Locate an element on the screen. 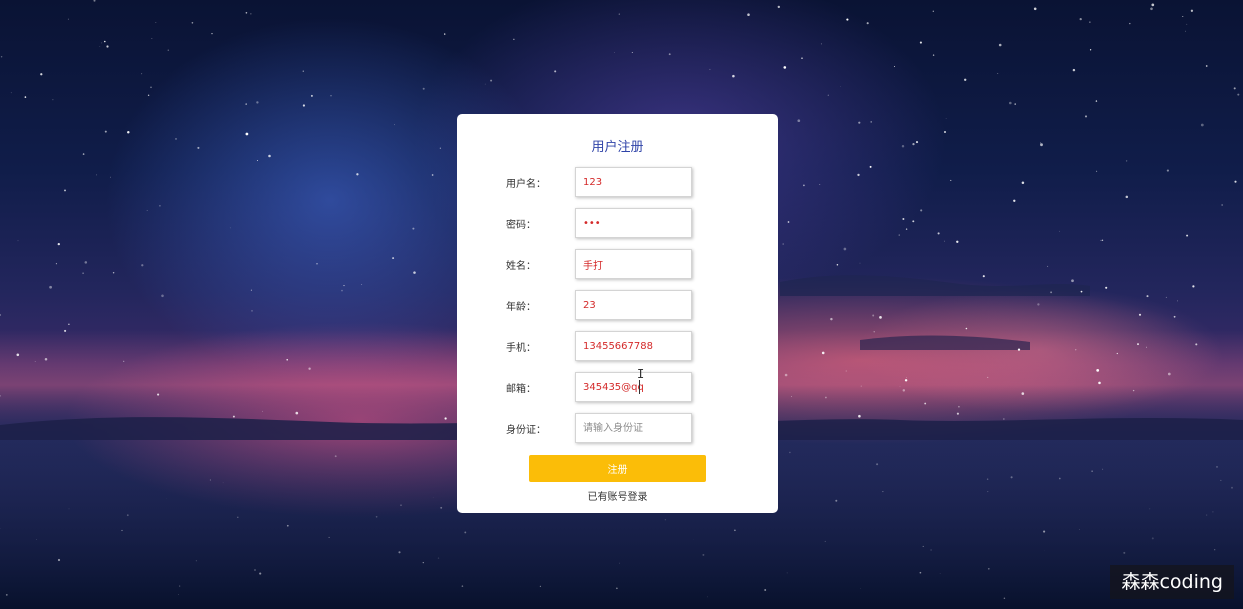 The image size is (1243, 609). phone-input is located at coordinates (633, 346).